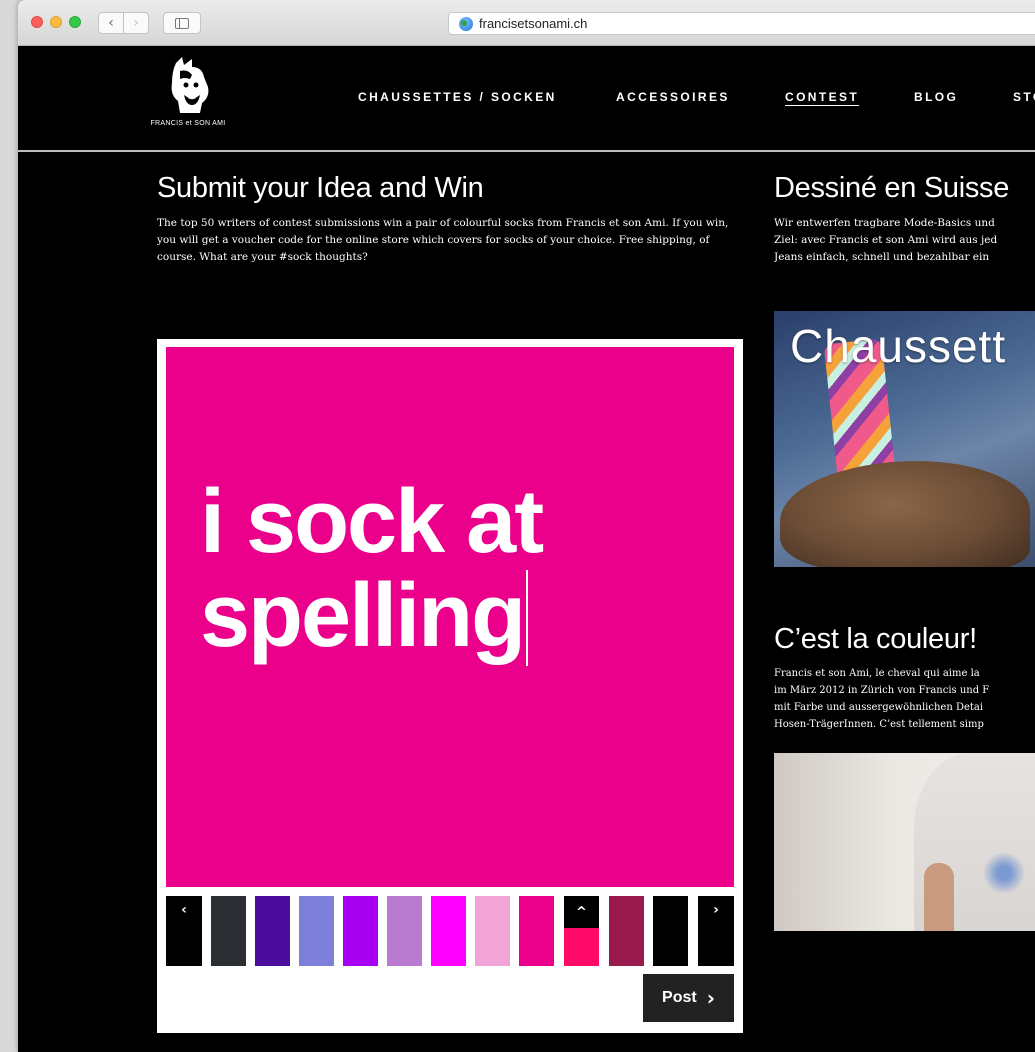 The image size is (1035, 1052). I want to click on zoom-window-button, so click(75, 22).